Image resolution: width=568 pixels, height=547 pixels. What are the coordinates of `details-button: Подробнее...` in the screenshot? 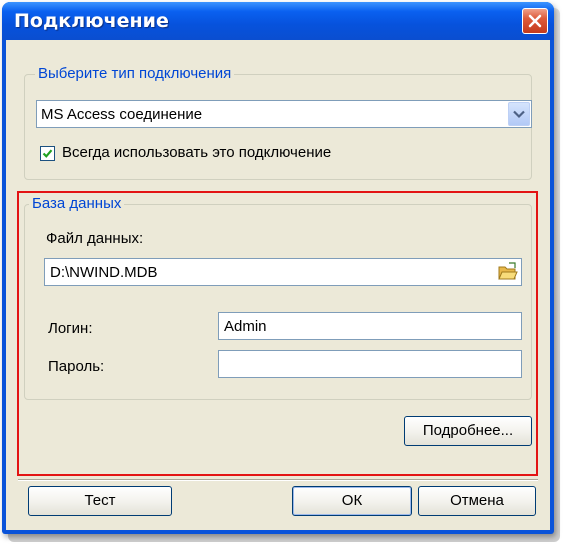 It's located at (468, 431).